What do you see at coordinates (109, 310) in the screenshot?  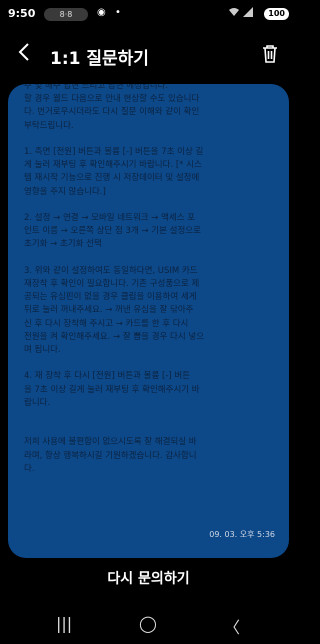 I see `message-line: 뒤로 눌러 꺼내주세요. → 꺼낸 유심을 잘 닦아주` at bounding box center [109, 310].